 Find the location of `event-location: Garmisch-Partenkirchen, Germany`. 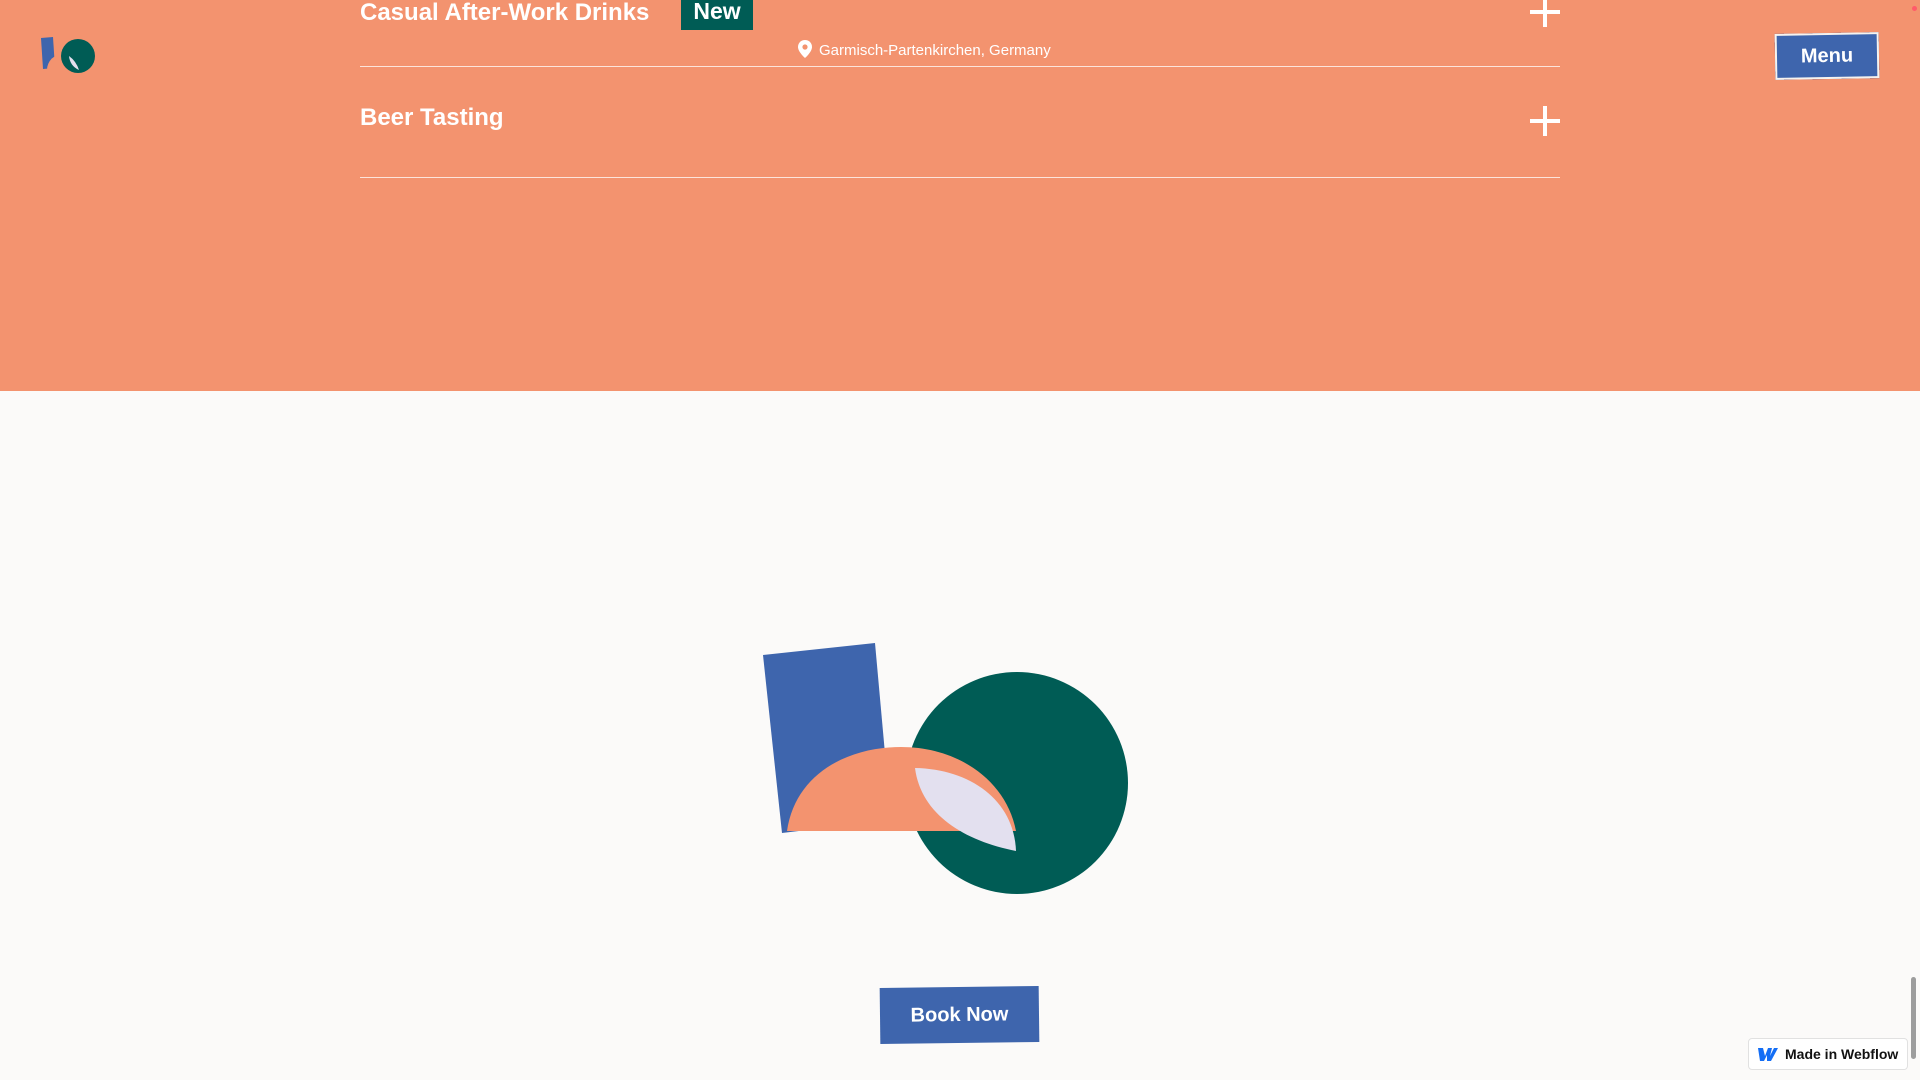

event-location: Garmisch-Partenkirchen, Germany is located at coordinates (924, 49).